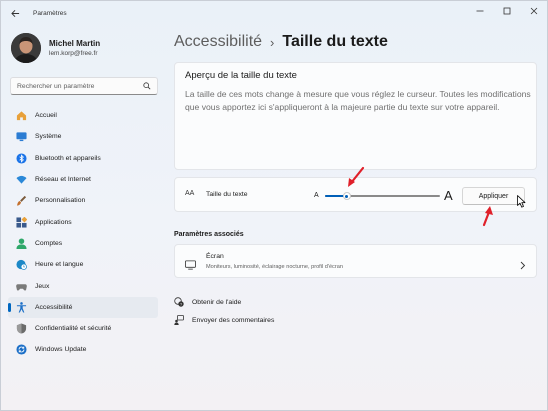  Describe the element at coordinates (241, 75) in the screenshot. I see `preview-title: Aperçu de la taille du texte` at that location.